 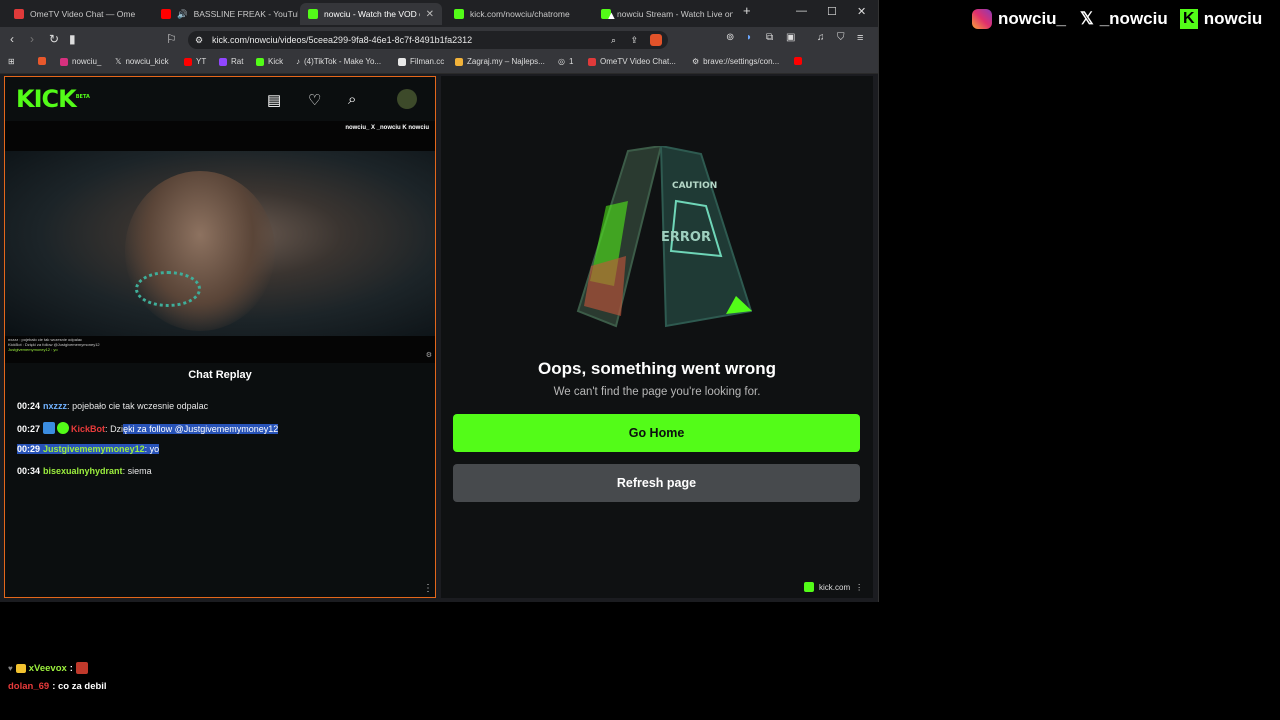 What do you see at coordinates (694, 186) in the screenshot?
I see `svg-text: CAUTION` at bounding box center [694, 186].